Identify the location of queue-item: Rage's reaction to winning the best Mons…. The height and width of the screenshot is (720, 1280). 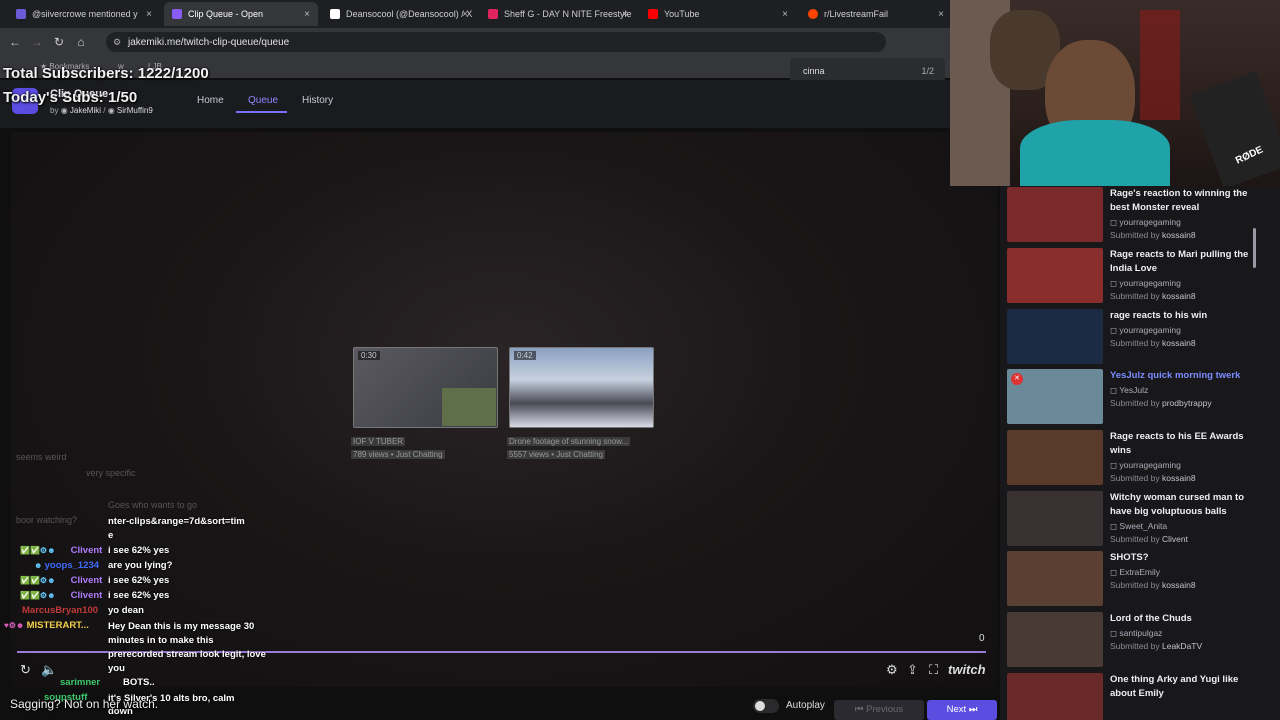
(1132, 216).